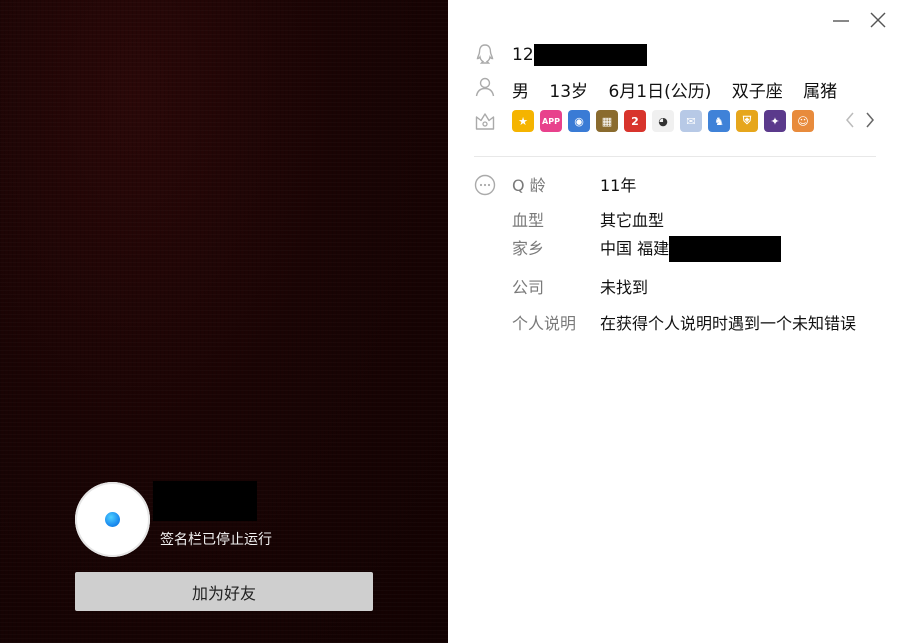 This screenshot has height=643, width=899. What do you see at coordinates (618, 185) in the screenshot?
I see `detail-value: 11年` at bounding box center [618, 185].